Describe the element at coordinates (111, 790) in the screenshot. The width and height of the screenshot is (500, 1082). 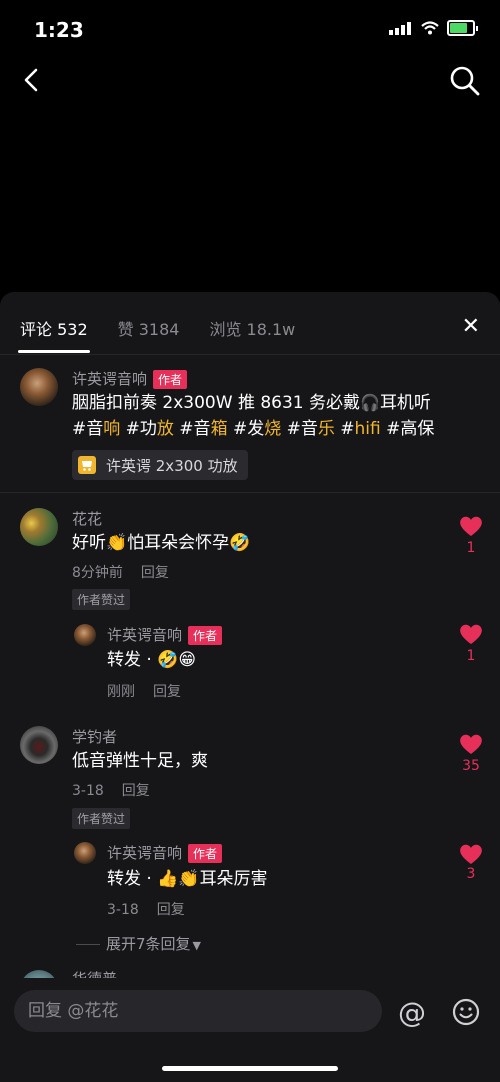
I see `comment-meta: 3-18 回复` at that location.